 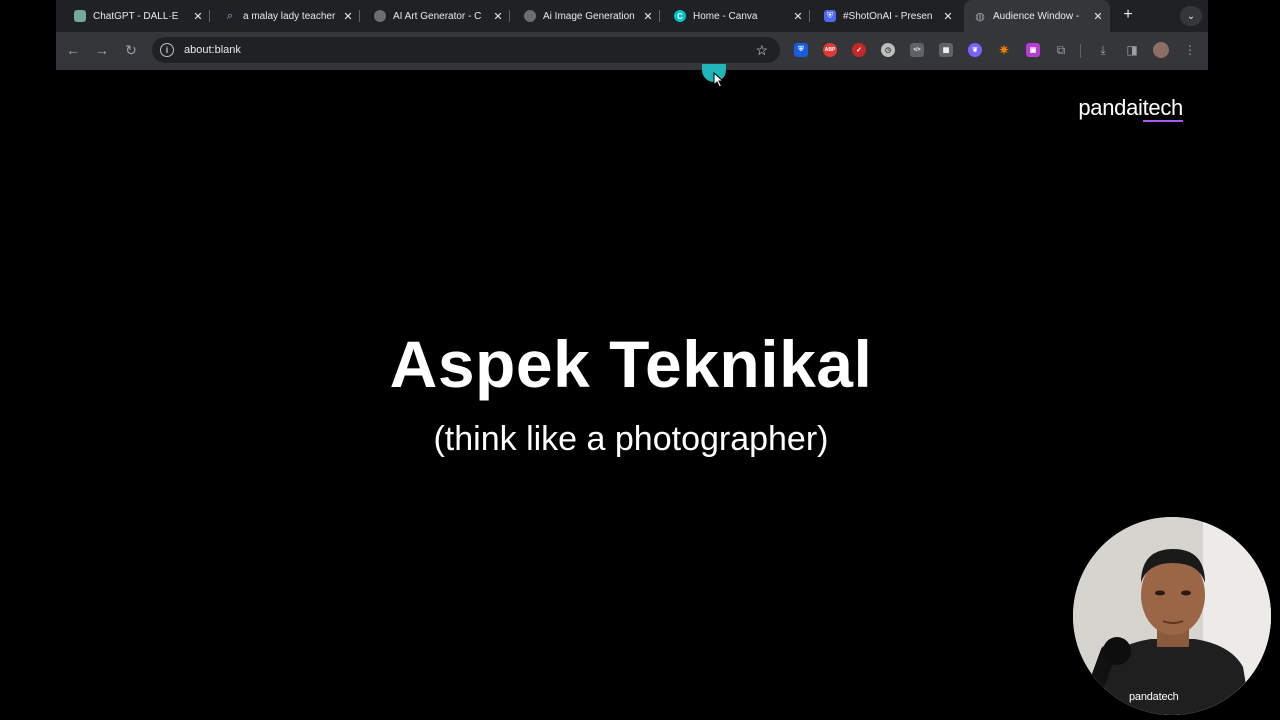 What do you see at coordinates (167, 50) in the screenshot?
I see `site-info-icon: i` at bounding box center [167, 50].